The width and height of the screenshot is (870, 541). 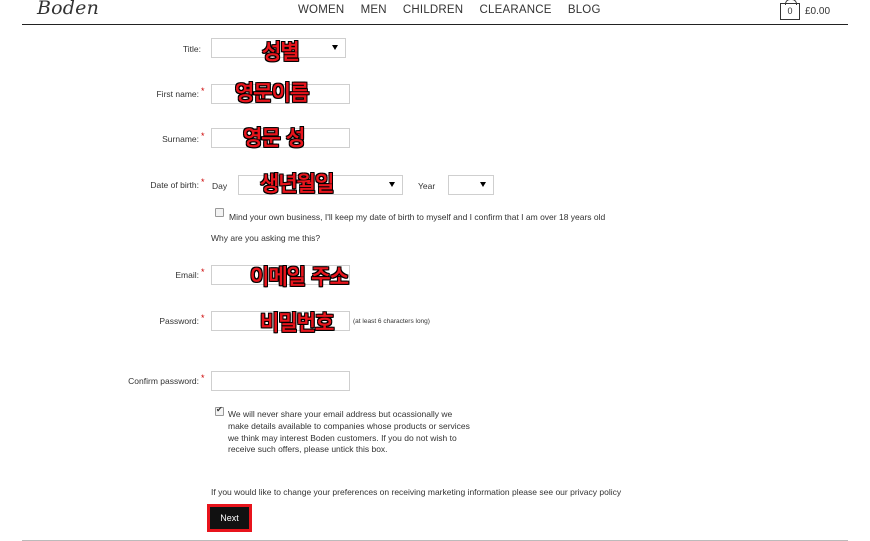 What do you see at coordinates (219, 212) in the screenshot?
I see `dob-privacy-checkbox` at bounding box center [219, 212].